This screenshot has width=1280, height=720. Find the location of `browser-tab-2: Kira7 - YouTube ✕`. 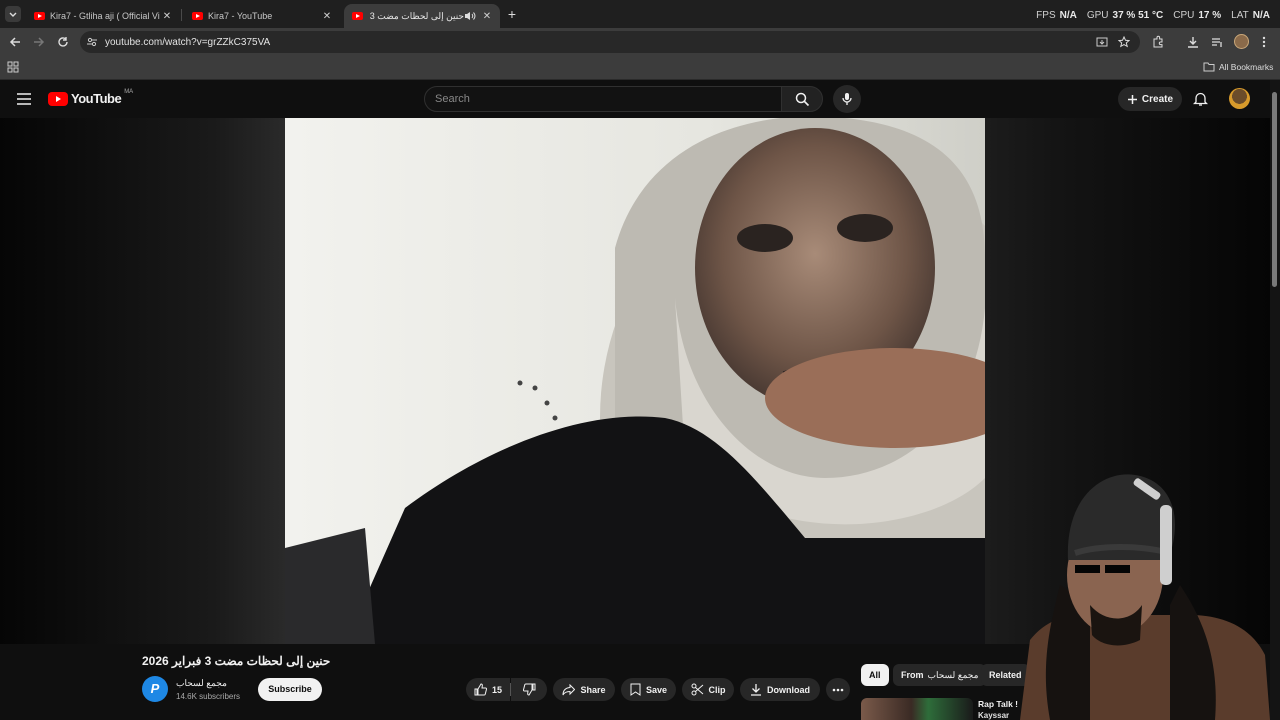

browser-tab-2: Kira7 - YouTube ✕ is located at coordinates (262, 16).